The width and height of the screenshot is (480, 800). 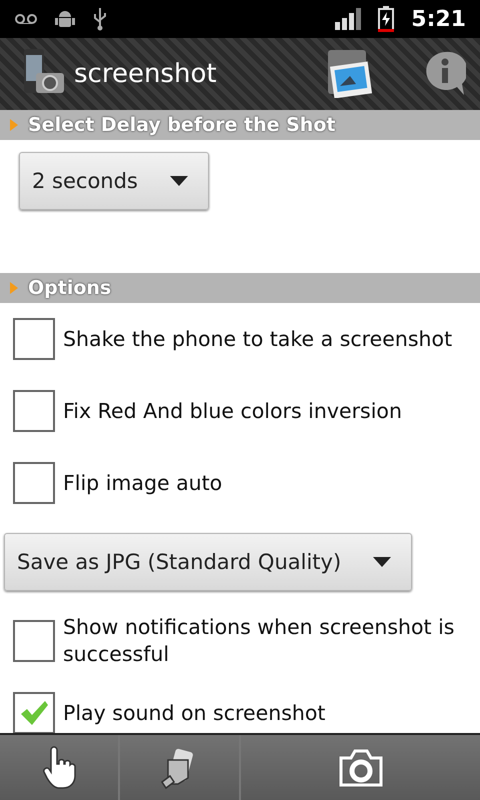 What do you see at coordinates (114, 181) in the screenshot?
I see `dropdown: 2 seconds` at bounding box center [114, 181].